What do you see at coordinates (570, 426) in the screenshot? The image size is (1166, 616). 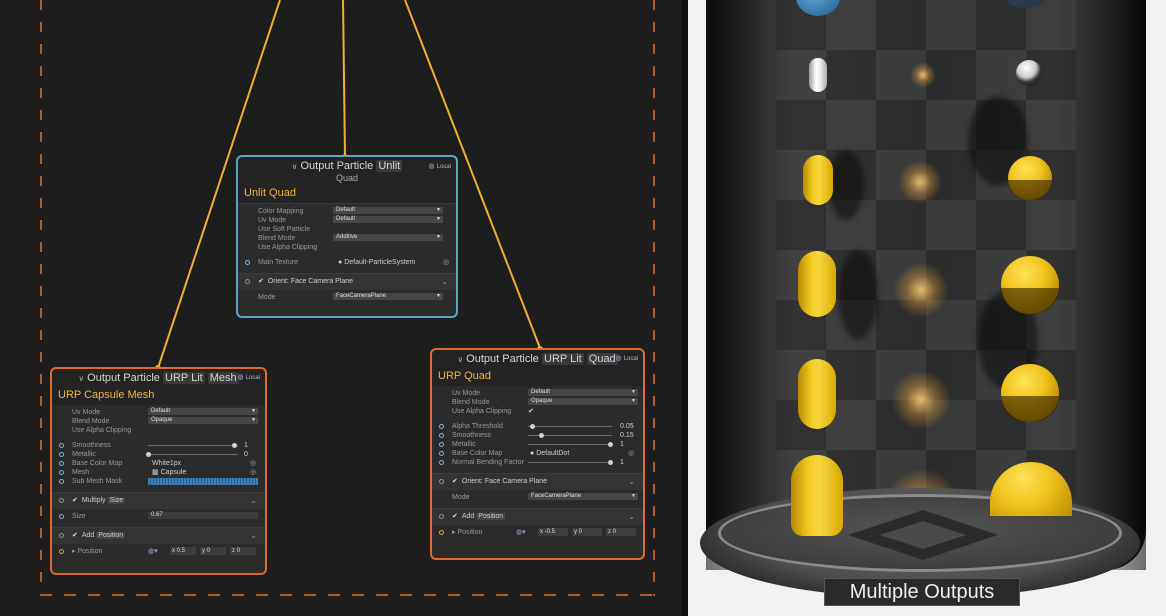 I see `alpha-threshold-slider` at bounding box center [570, 426].